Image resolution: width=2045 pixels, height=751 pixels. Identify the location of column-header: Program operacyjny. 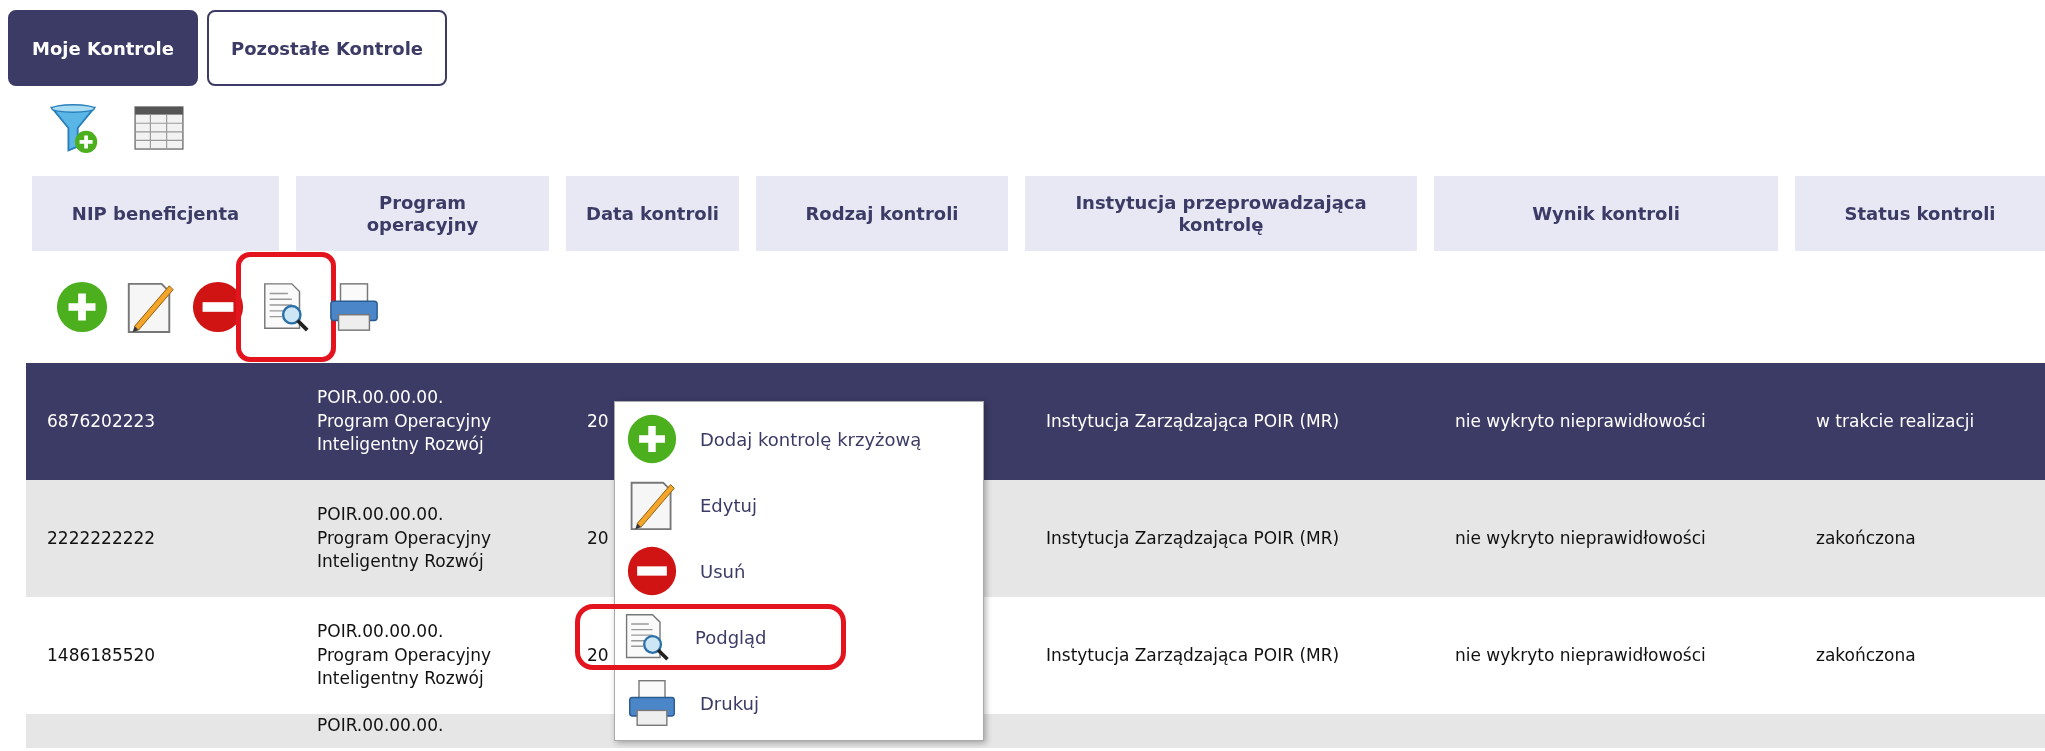
(422, 213).